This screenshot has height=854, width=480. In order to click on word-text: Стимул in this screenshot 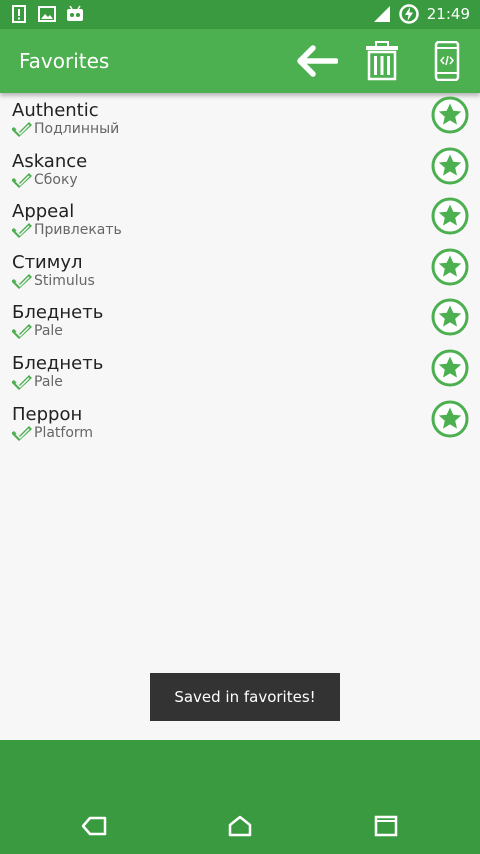, I will do `click(47, 262)`.